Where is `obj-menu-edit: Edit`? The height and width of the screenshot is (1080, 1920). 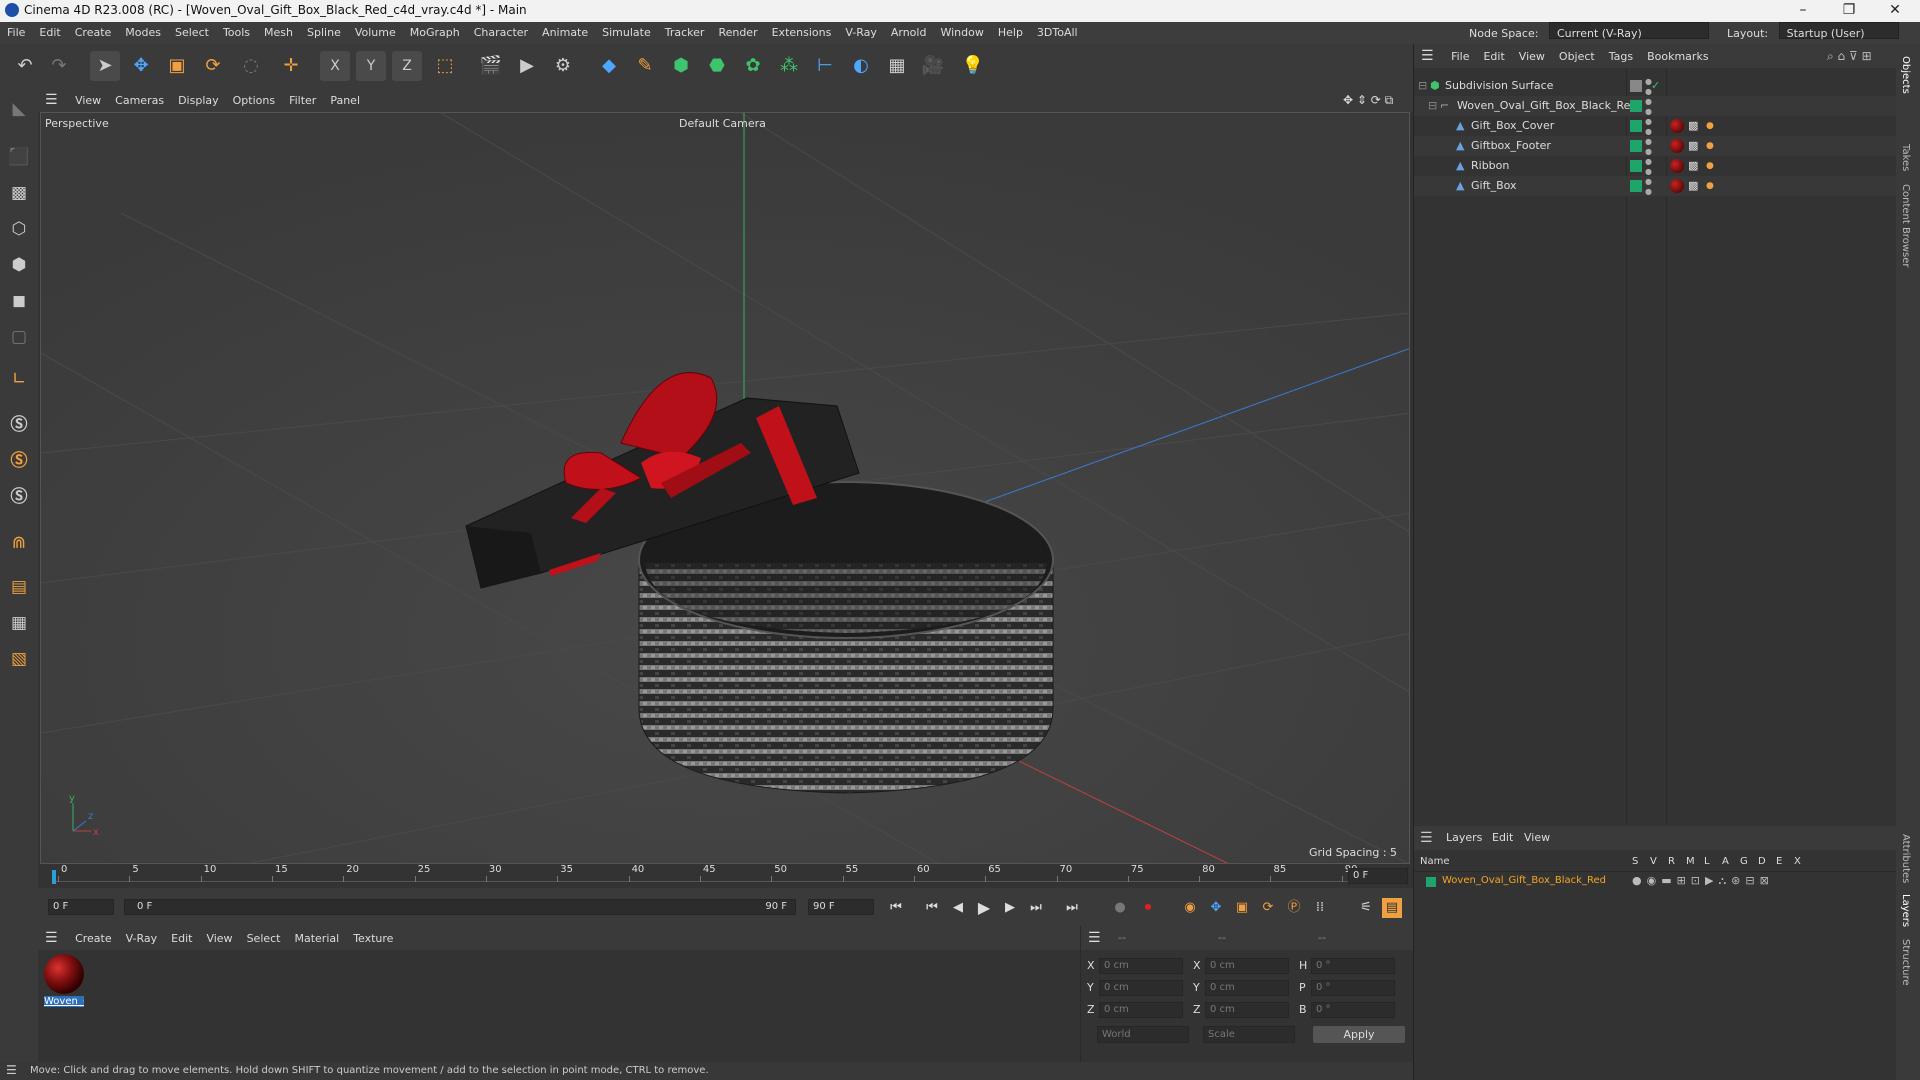 obj-menu-edit: Edit is located at coordinates (1493, 57).